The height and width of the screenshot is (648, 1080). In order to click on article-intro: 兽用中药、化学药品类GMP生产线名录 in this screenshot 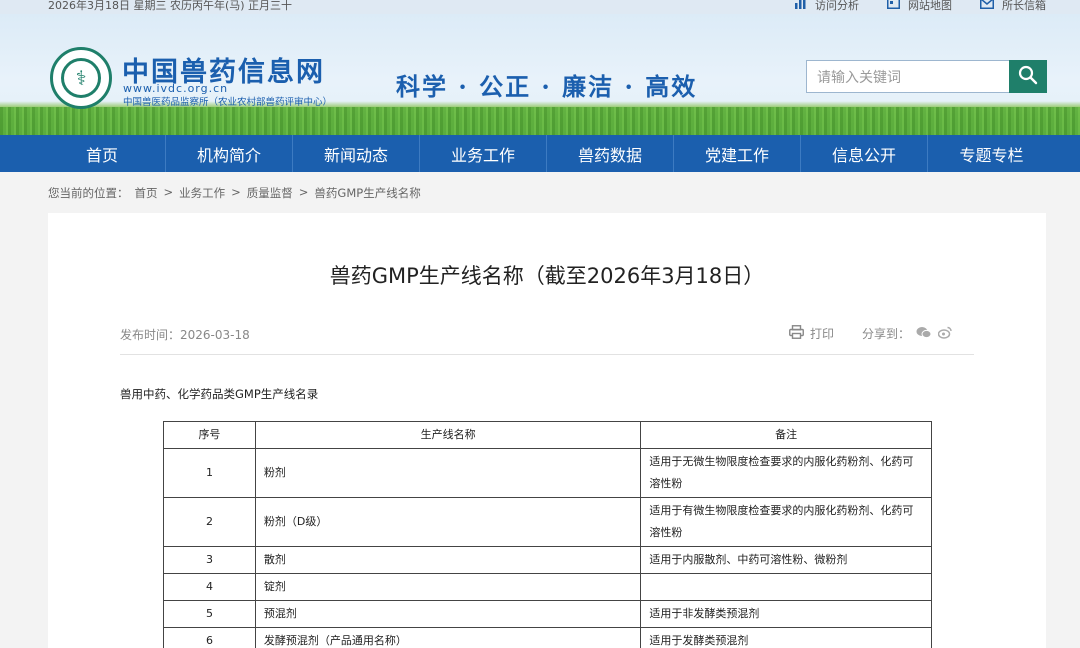, I will do `click(219, 394)`.